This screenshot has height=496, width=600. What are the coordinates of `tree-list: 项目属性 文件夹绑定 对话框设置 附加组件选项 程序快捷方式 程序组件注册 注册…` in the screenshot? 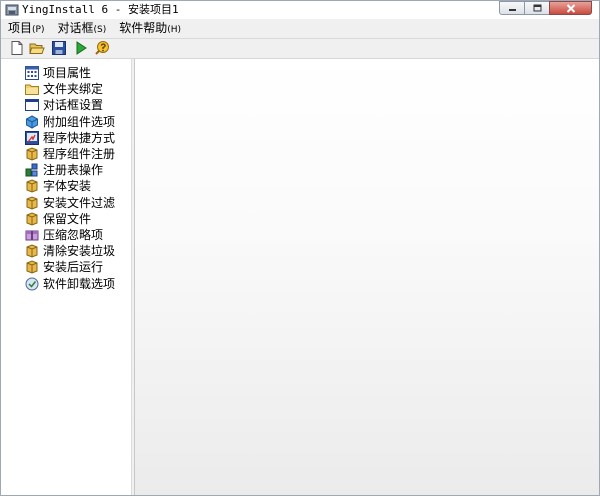 It's located at (78, 178).